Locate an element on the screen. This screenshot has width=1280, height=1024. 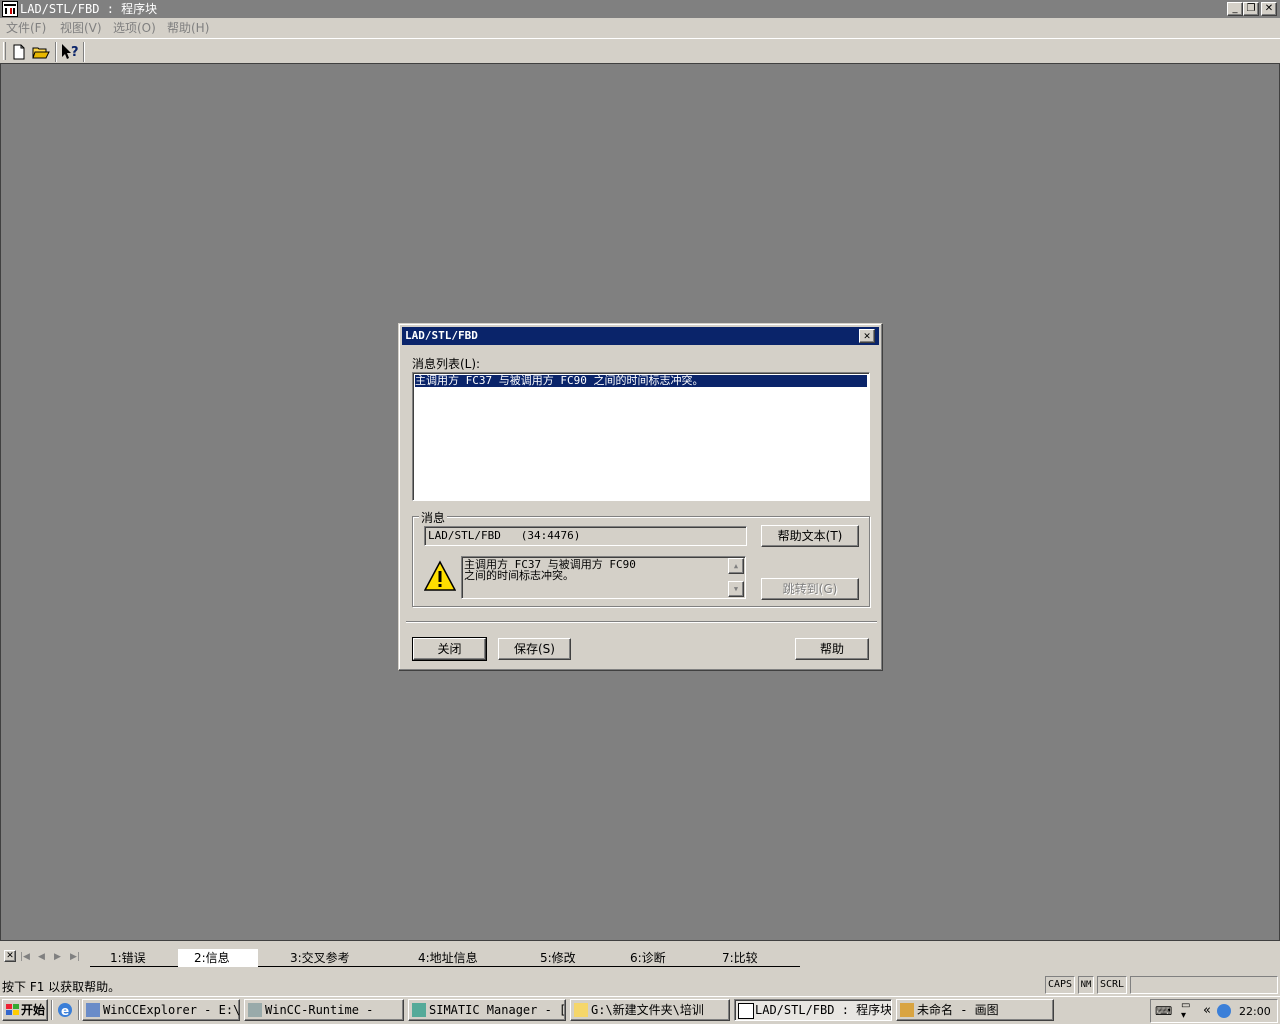
tab-compare: 7:比较 is located at coordinates (740, 958).